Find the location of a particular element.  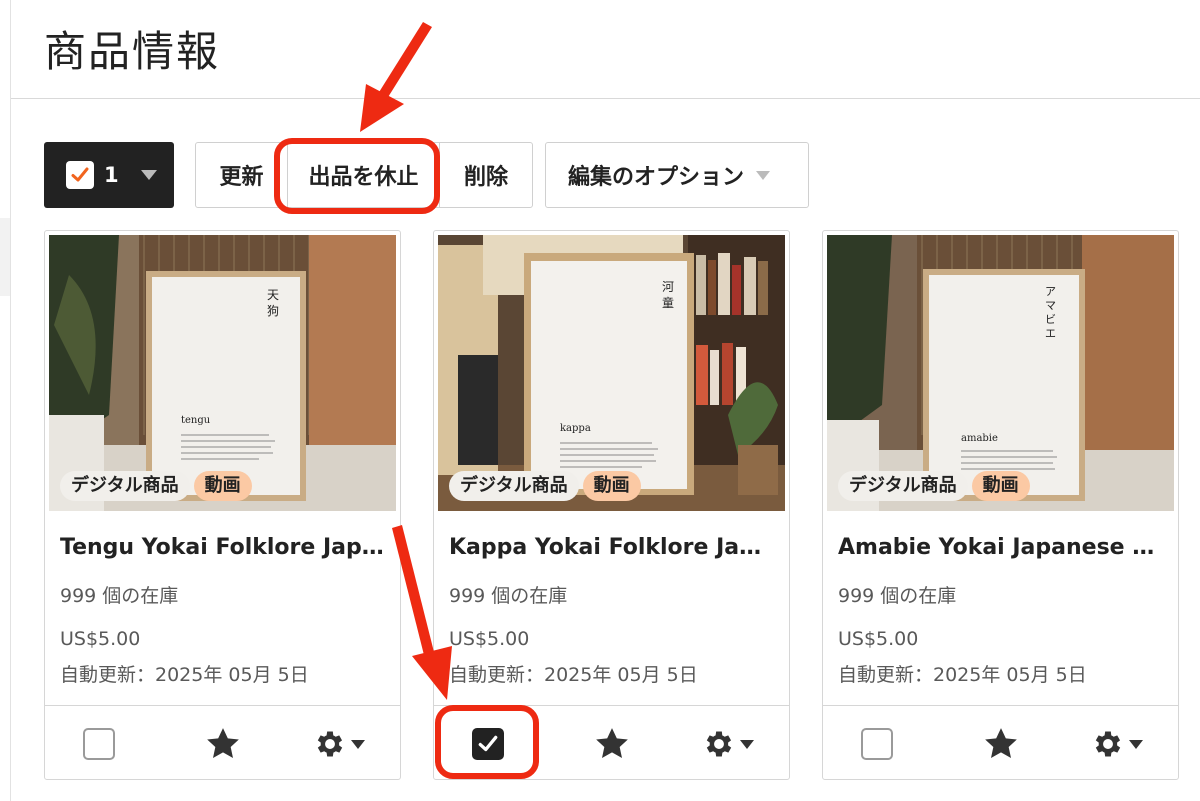

arrow-head-top is located at coordinates (382, 108).